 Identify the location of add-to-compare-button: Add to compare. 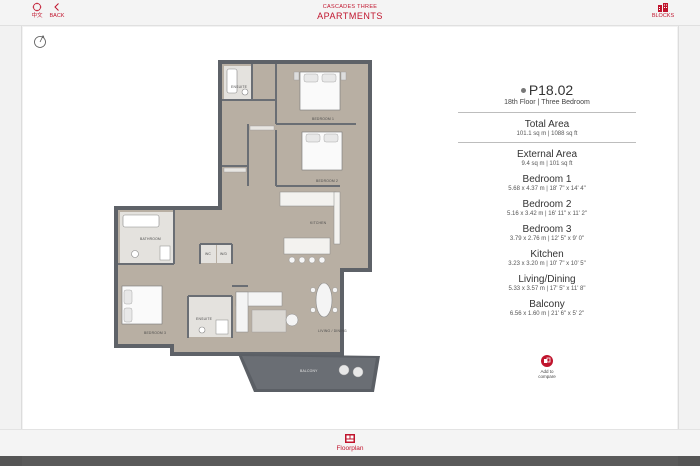
(547, 367).